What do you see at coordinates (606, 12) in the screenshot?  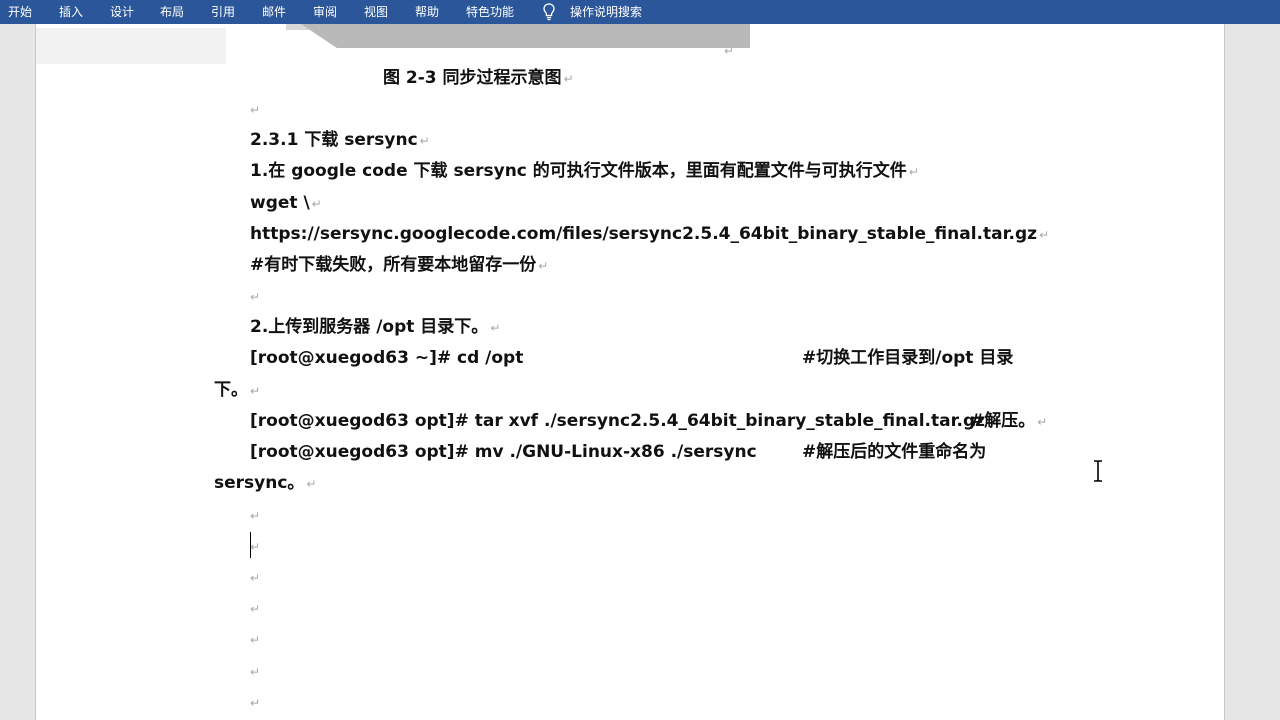 I see `tell-me-search: 操作说明搜索` at bounding box center [606, 12].